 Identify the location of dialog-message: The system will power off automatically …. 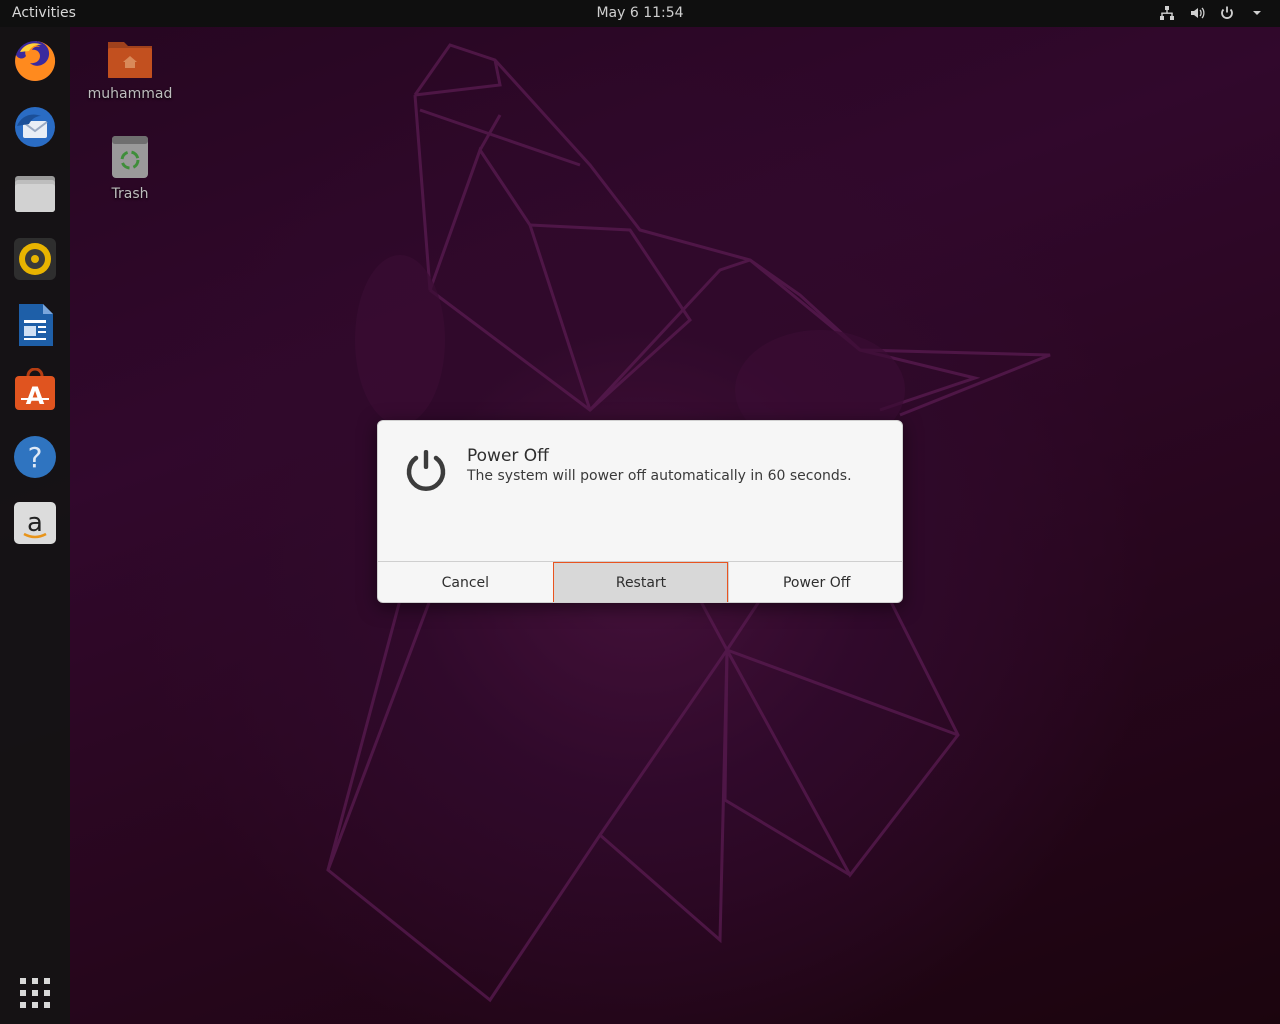
(659, 476).